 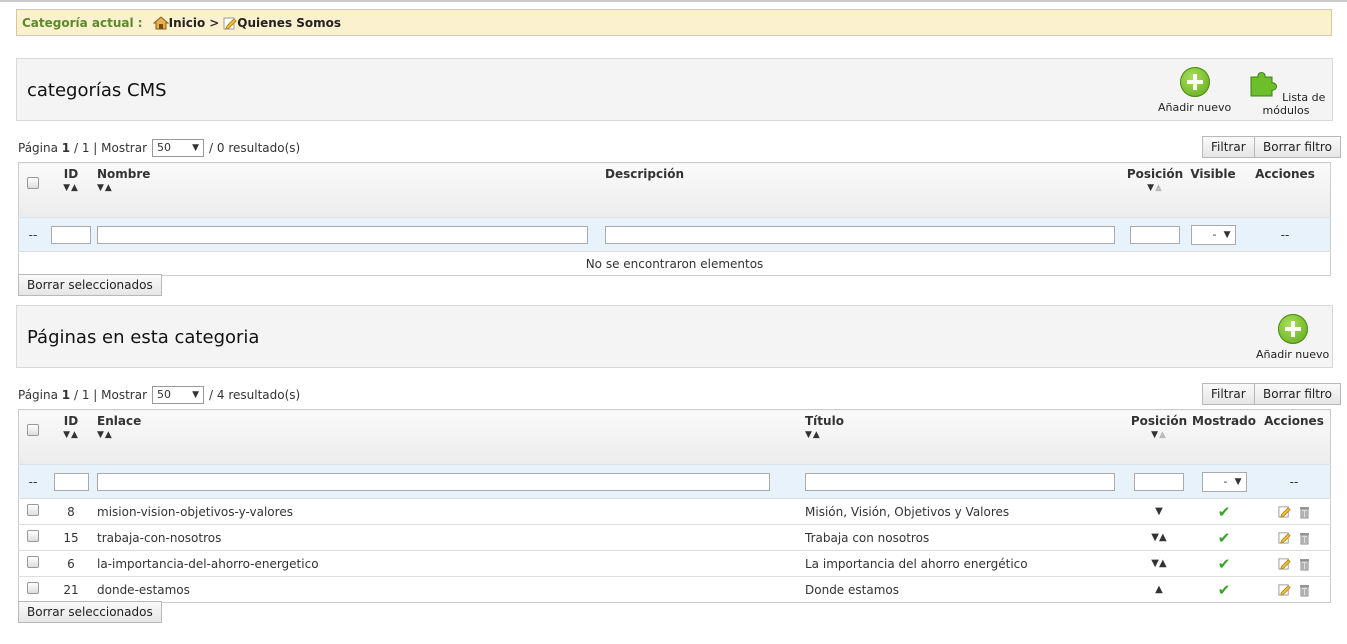 What do you see at coordinates (674, 263) in the screenshot?
I see `empty-row: No se encontraron elementos` at bounding box center [674, 263].